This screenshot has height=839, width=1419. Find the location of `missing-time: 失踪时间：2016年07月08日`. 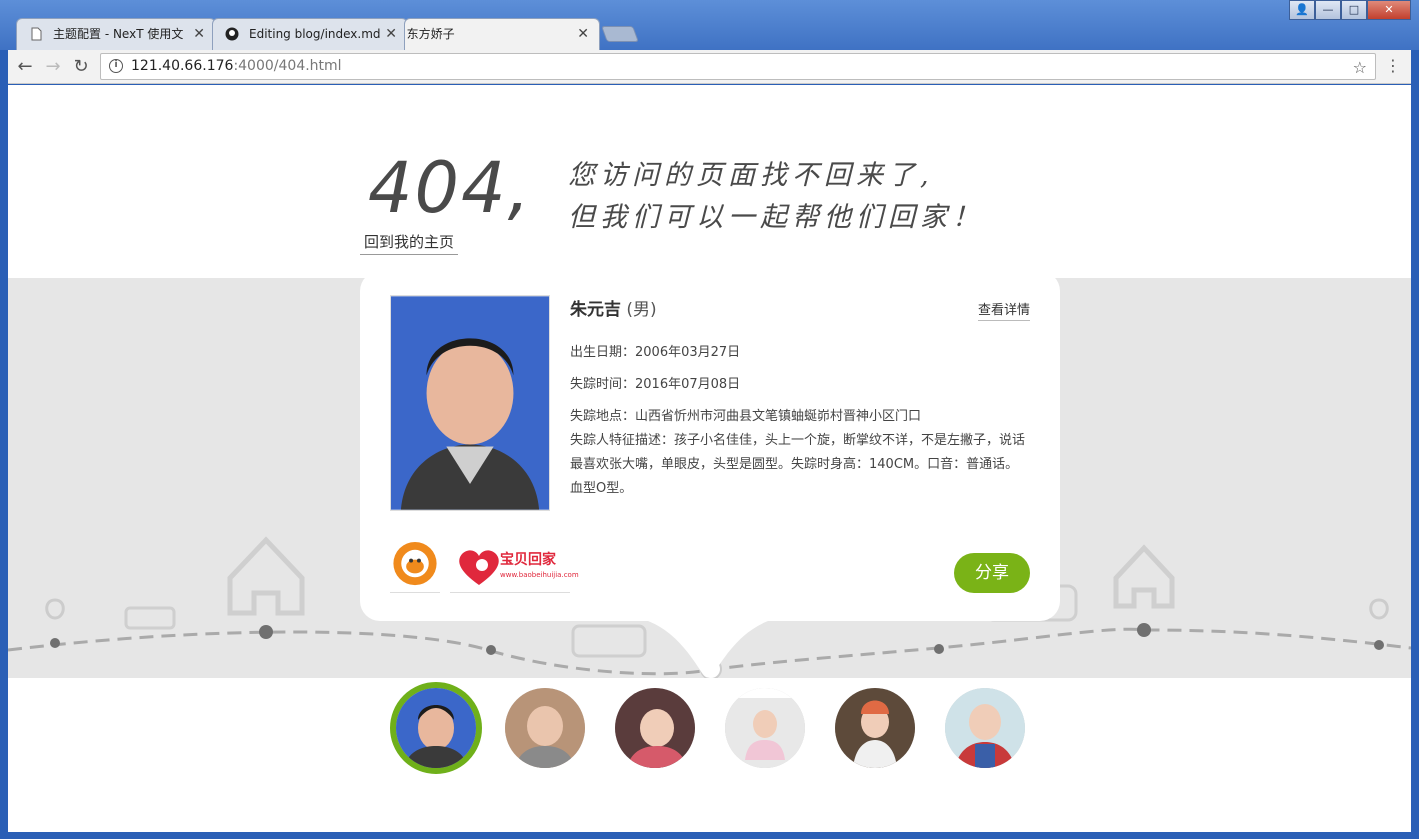

missing-time: 失踪时间：2016年07月08日 is located at coordinates (655, 384).